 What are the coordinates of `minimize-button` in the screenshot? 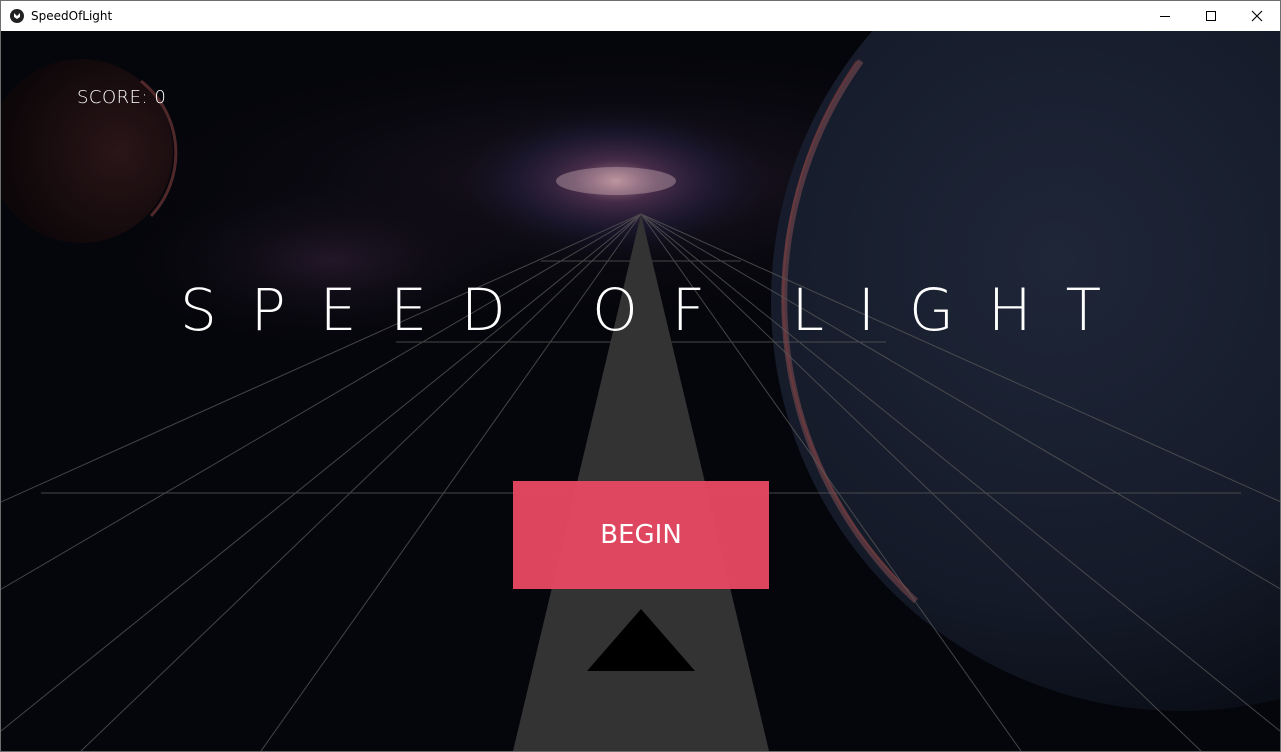 It's located at (1165, 16).